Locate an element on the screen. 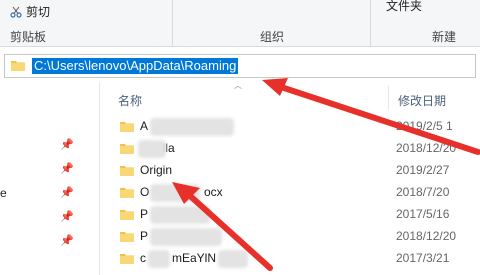  navigation-pane: 📌 📌 📌 📌 📌 e is located at coordinates (50, 178).